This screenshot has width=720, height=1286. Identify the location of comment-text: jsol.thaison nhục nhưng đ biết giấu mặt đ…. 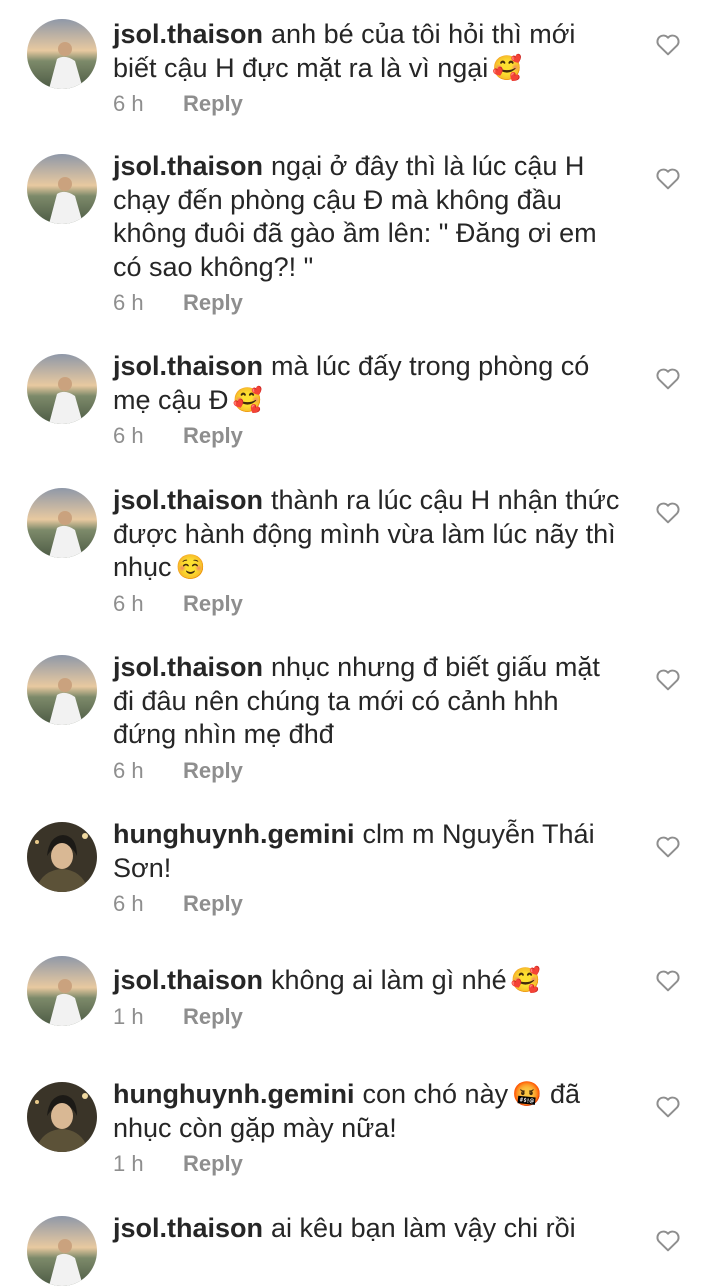
(356, 700).